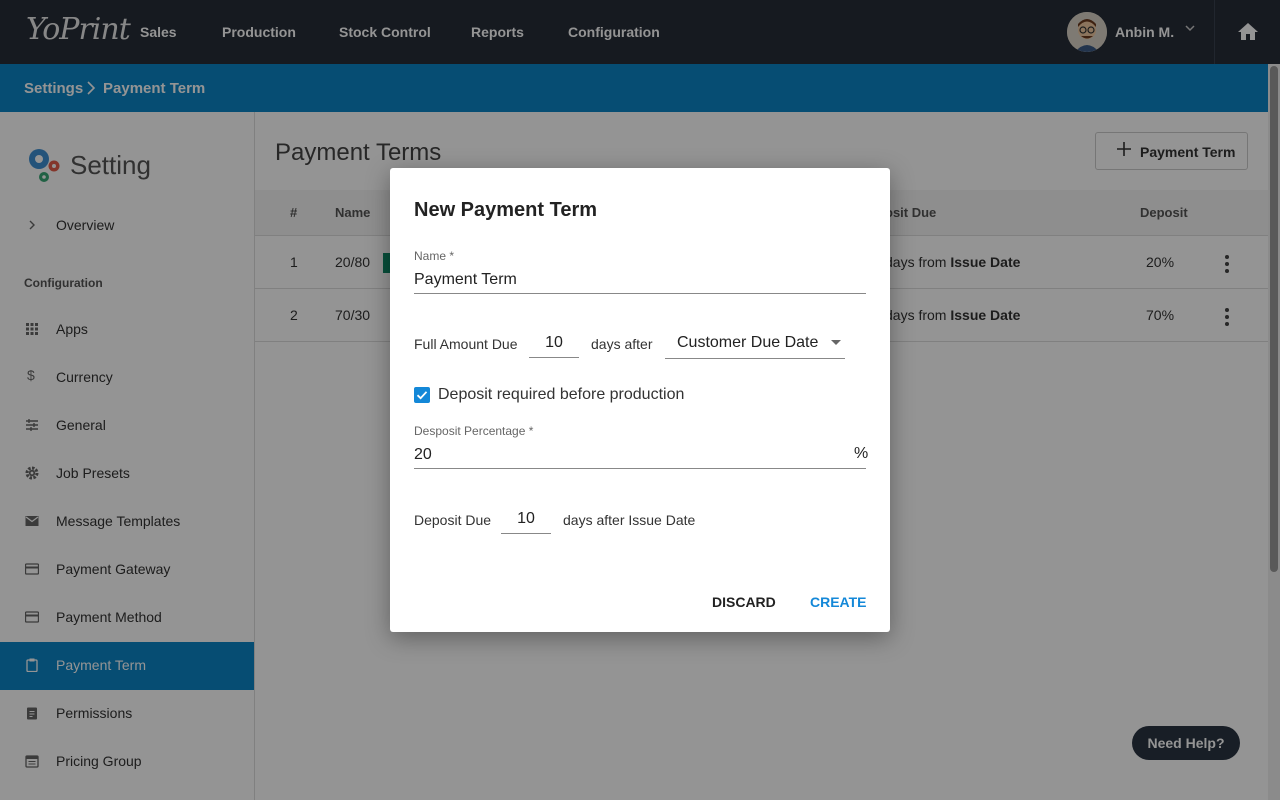  Describe the element at coordinates (506, 210) in the screenshot. I see `dialog-title: New Payment Term` at that location.